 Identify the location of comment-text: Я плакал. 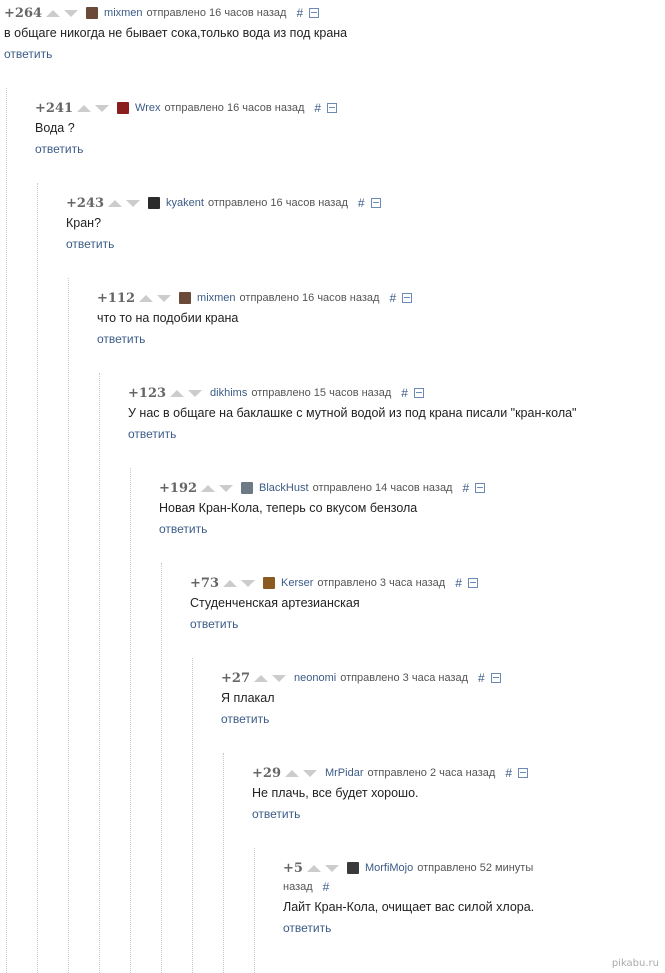
(248, 698).